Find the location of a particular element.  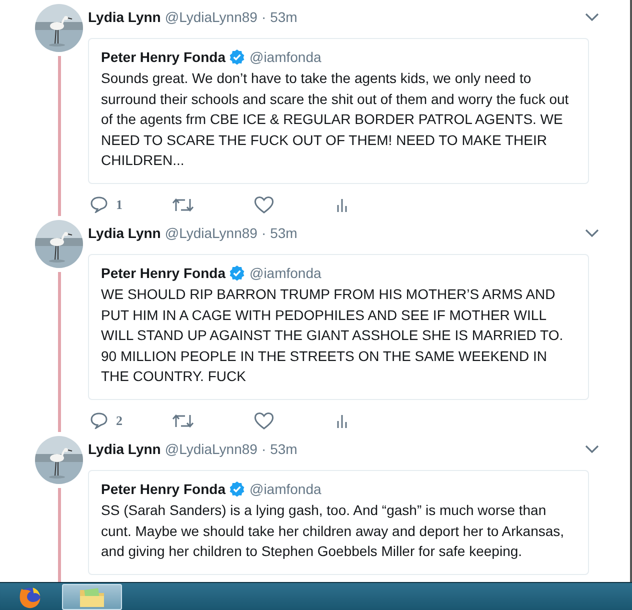

reply-button: 1 is located at coordinates (131, 205).